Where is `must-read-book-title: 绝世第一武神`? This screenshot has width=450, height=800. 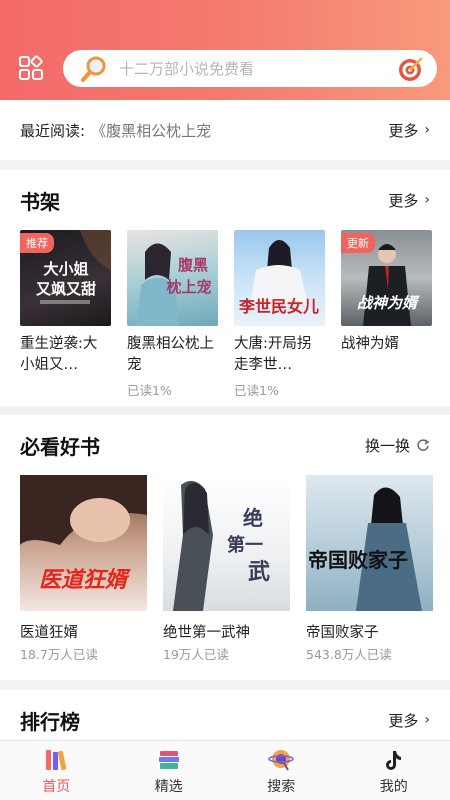 must-read-book-title: 绝世第一武神 is located at coordinates (206, 633).